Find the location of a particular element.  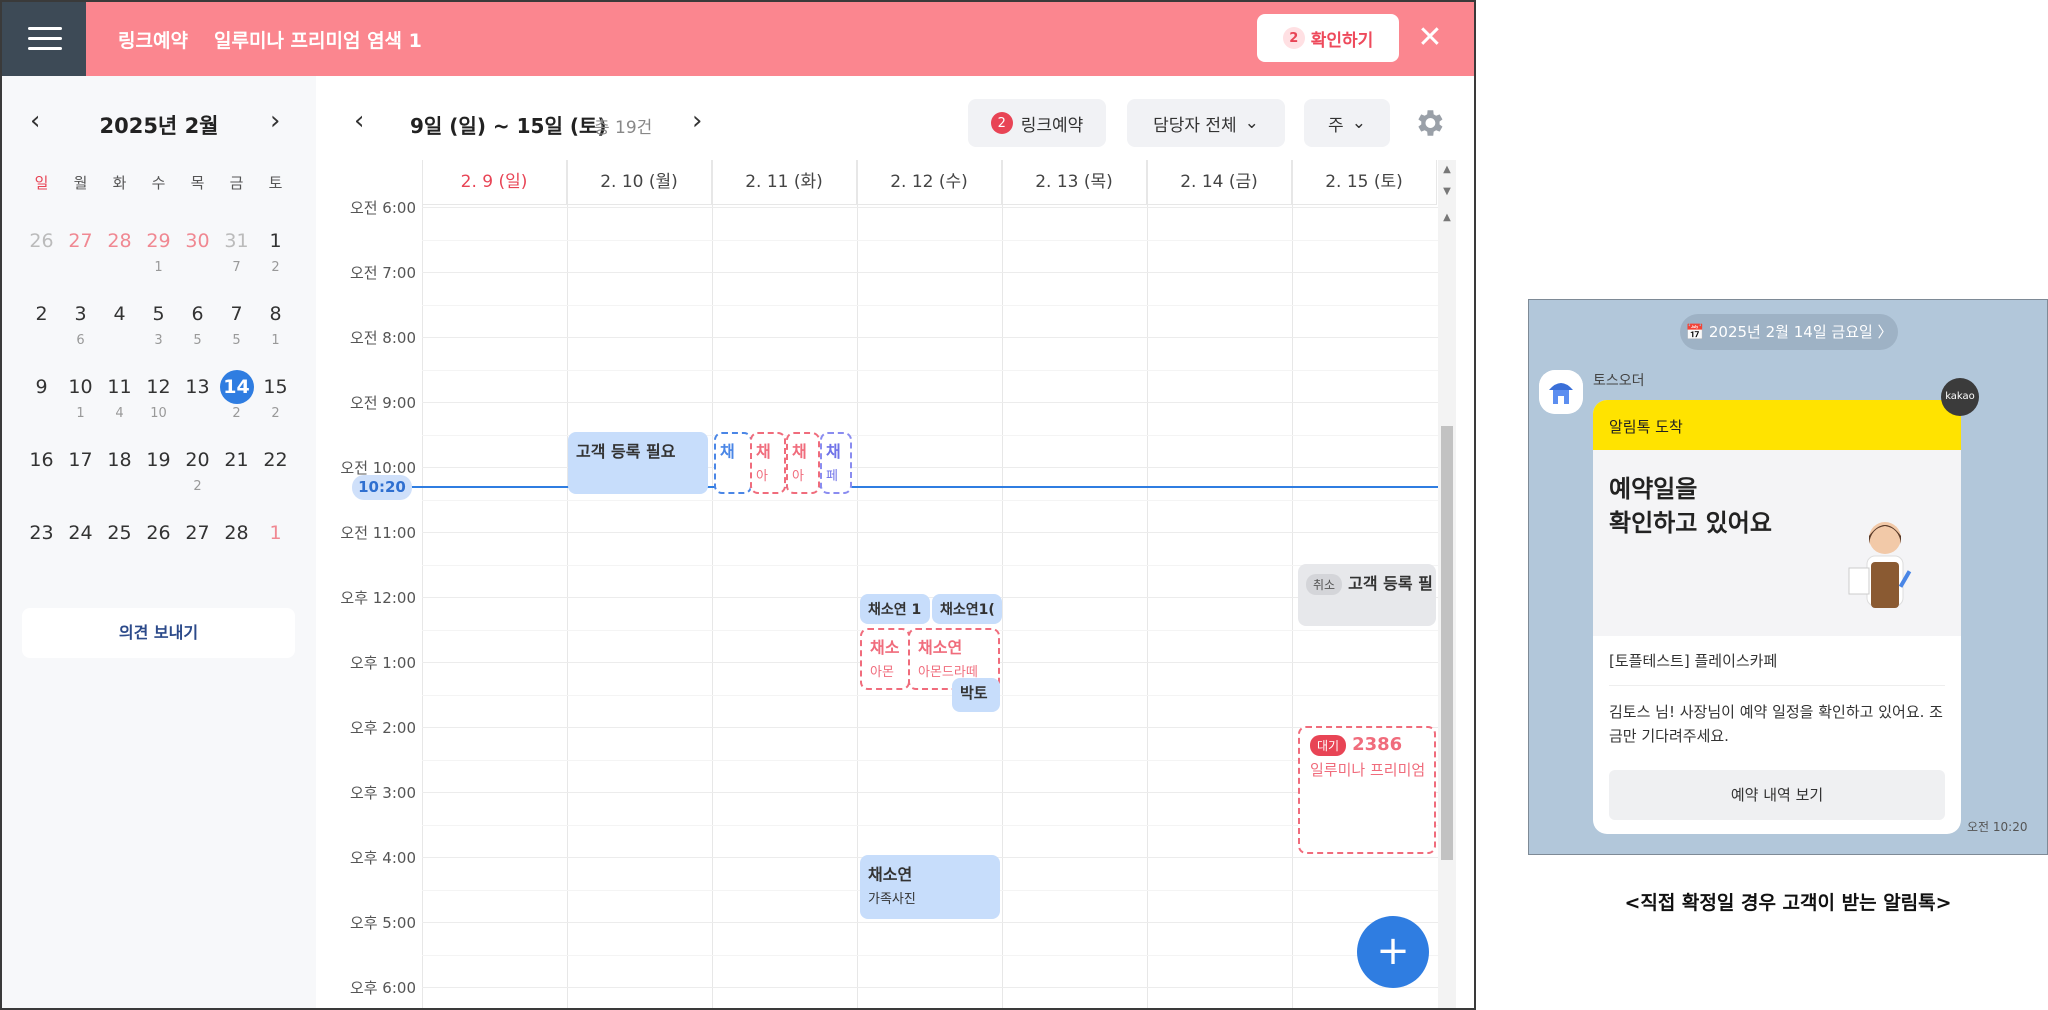

link-reservation-button: 2 링크예약 is located at coordinates (1037, 123).